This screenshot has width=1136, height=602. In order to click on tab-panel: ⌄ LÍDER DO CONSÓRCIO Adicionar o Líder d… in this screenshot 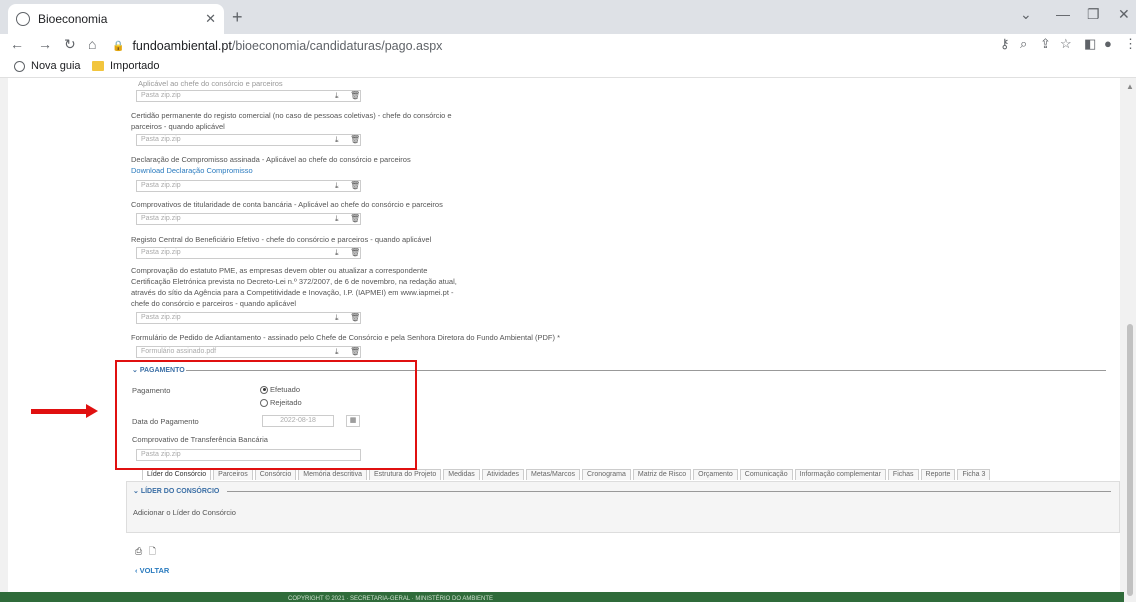, I will do `click(623, 507)`.